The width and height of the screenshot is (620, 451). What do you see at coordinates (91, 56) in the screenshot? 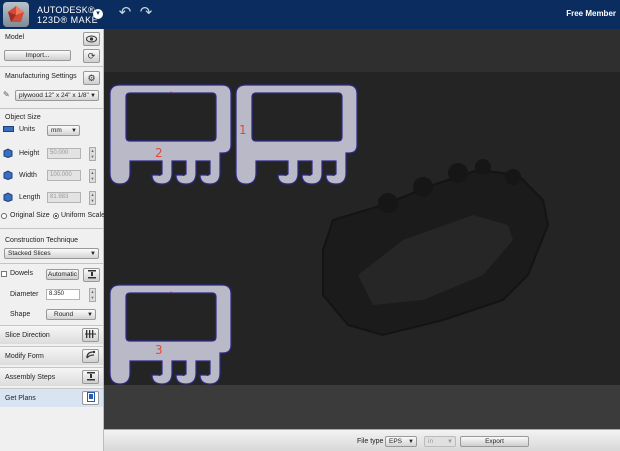
I see `refresh-icon: ⟳` at bounding box center [91, 56].